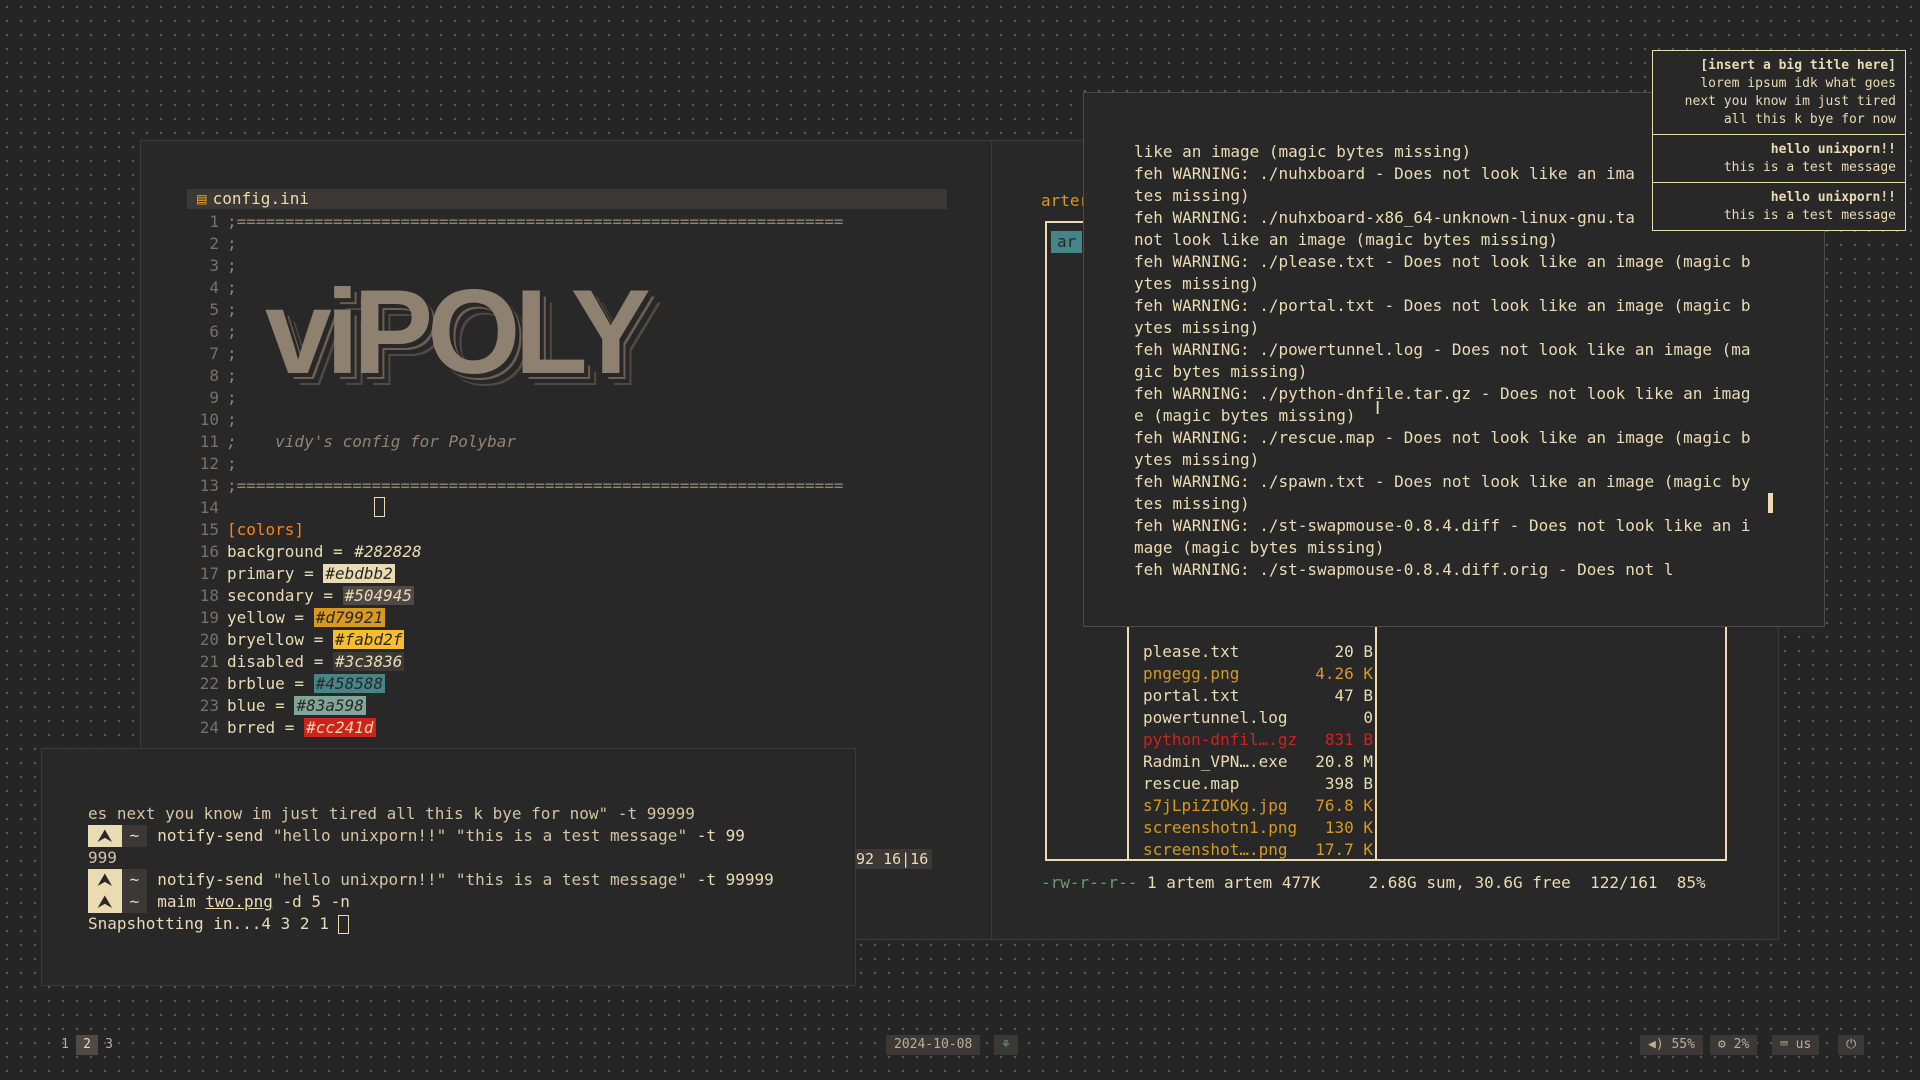 The height and width of the screenshot is (1080, 1920). I want to click on code-line: 17 primary = #ebdbb2, so click(515, 574).